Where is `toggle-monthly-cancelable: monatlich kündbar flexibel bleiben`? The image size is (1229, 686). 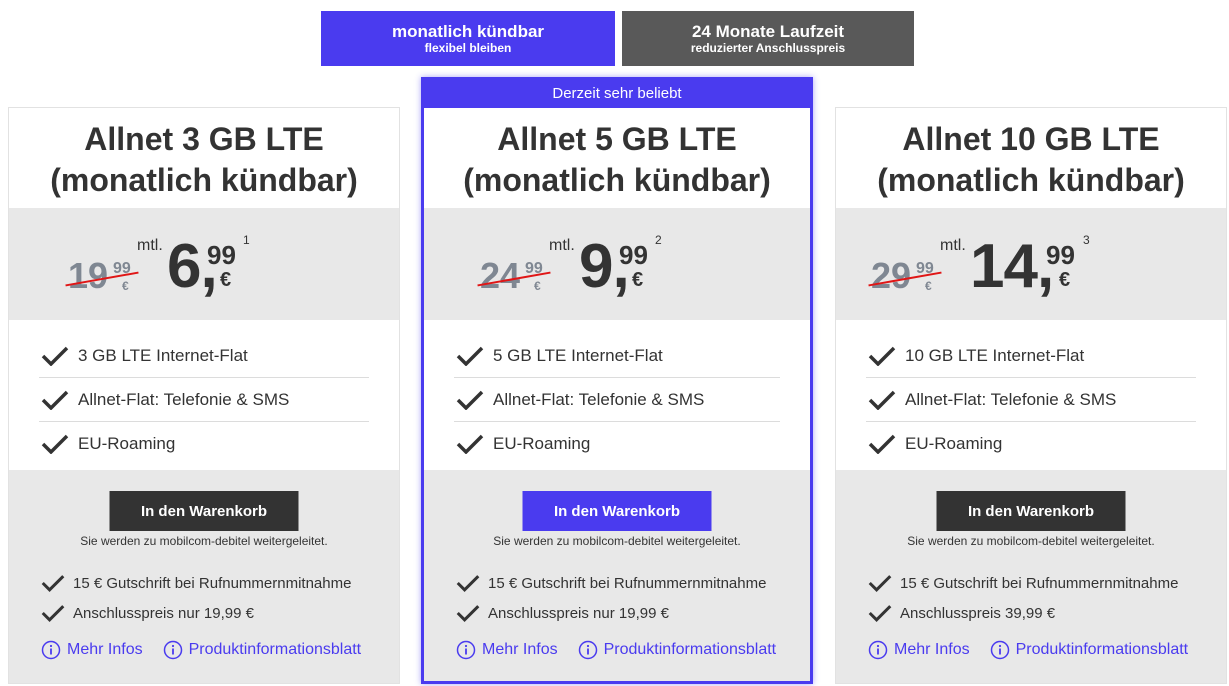 toggle-monthly-cancelable: monatlich kündbar flexibel bleiben is located at coordinates (468, 38).